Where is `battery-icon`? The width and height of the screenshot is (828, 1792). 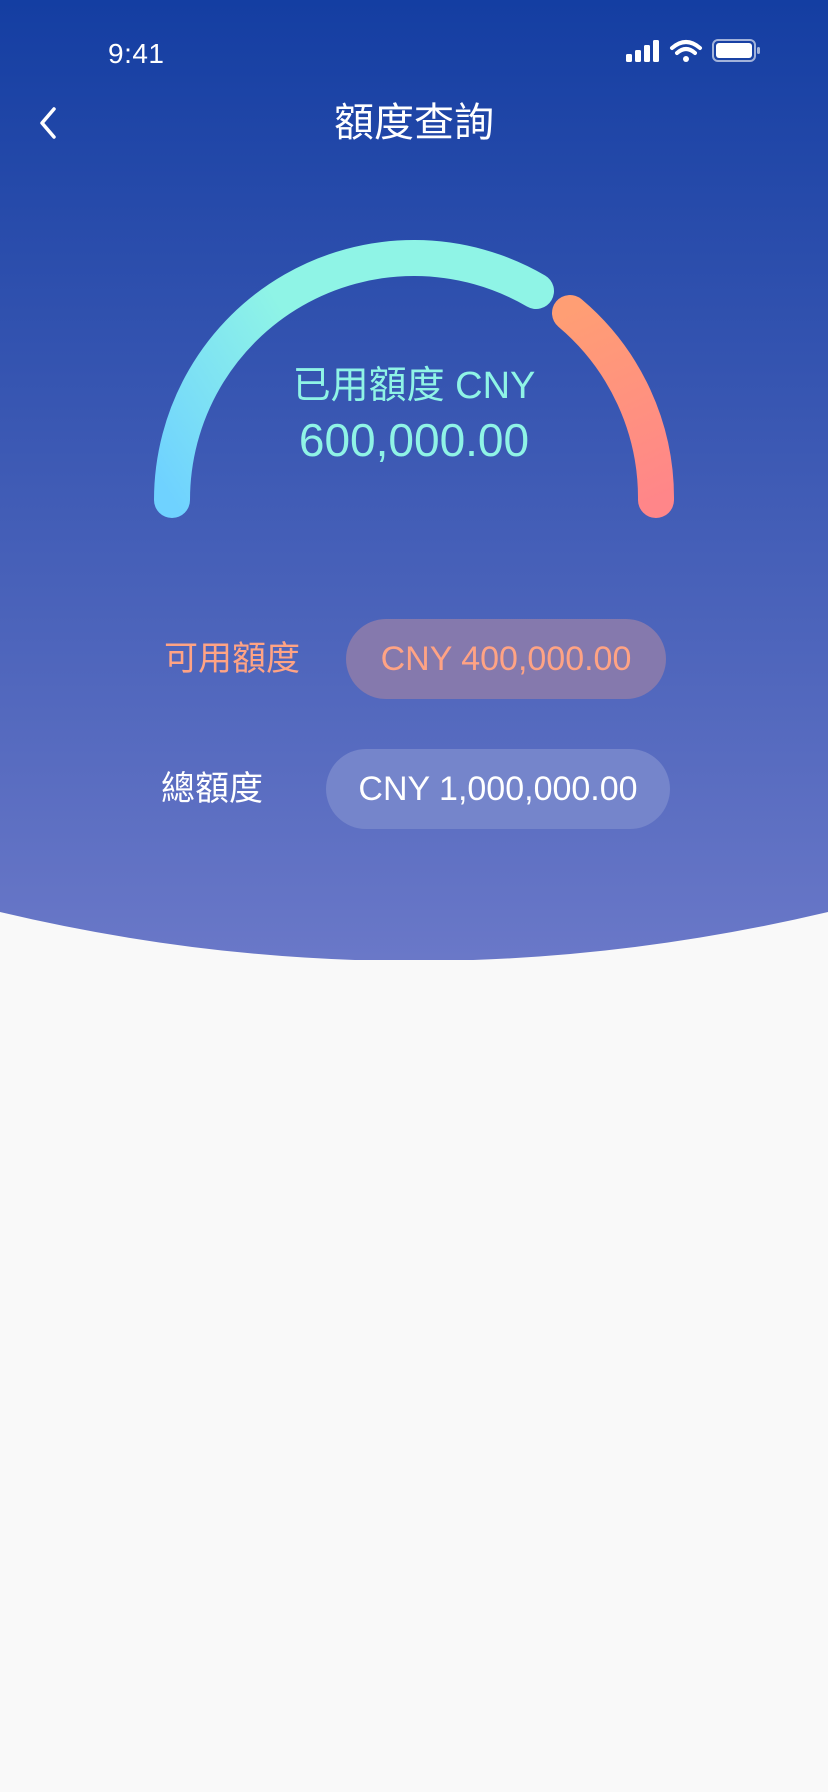 battery-icon is located at coordinates (736, 50).